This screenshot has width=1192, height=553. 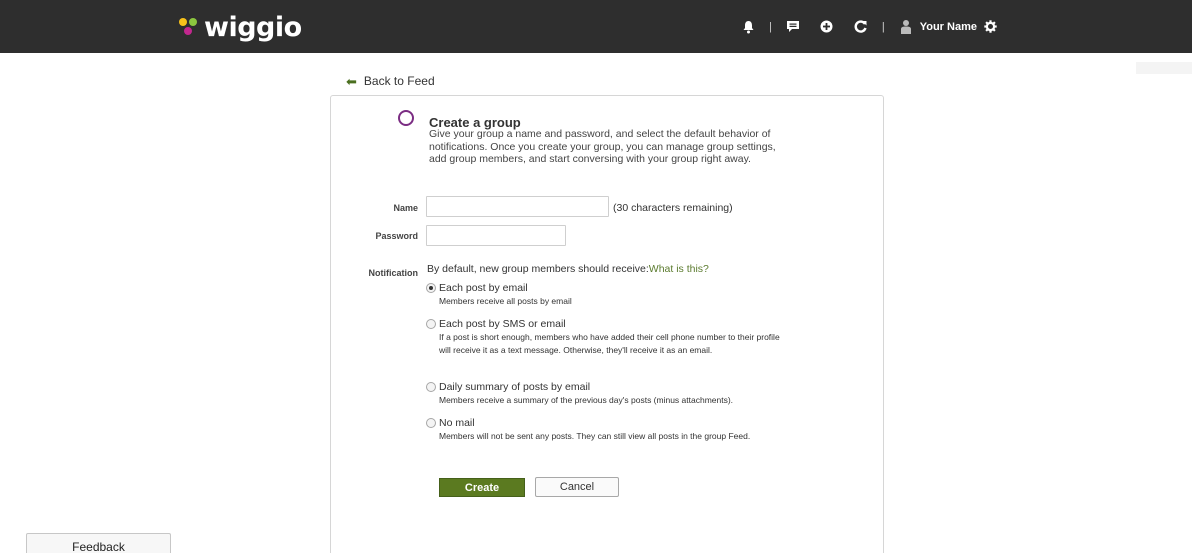 What do you see at coordinates (253, 27) in the screenshot?
I see `logo-text: wiggio` at bounding box center [253, 27].